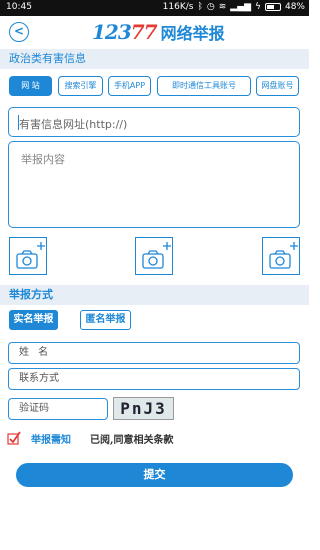 The height and width of the screenshot is (550, 320). What do you see at coordinates (51, 438) in the screenshot?
I see `report-notice-link: 举报需知` at bounding box center [51, 438].